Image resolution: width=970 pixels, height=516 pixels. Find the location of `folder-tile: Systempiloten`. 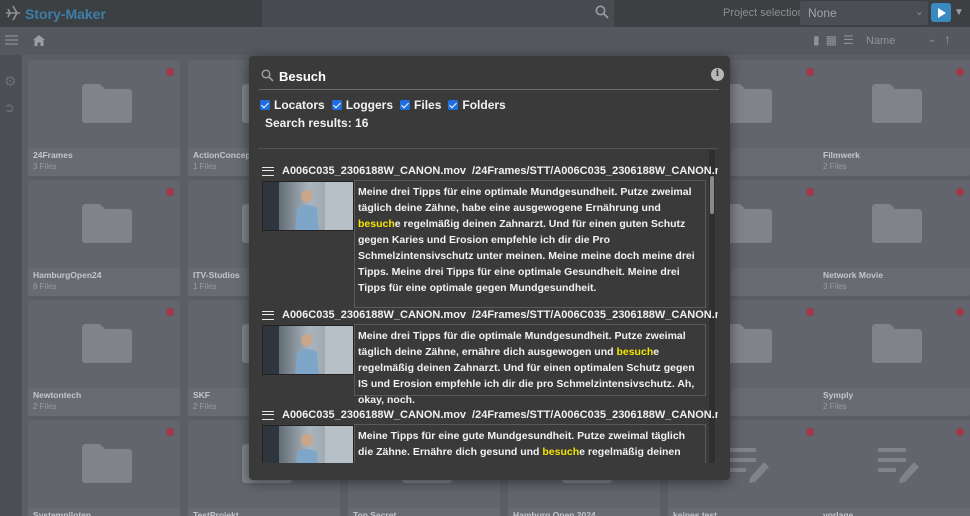

folder-tile: Systempiloten is located at coordinates (104, 468).